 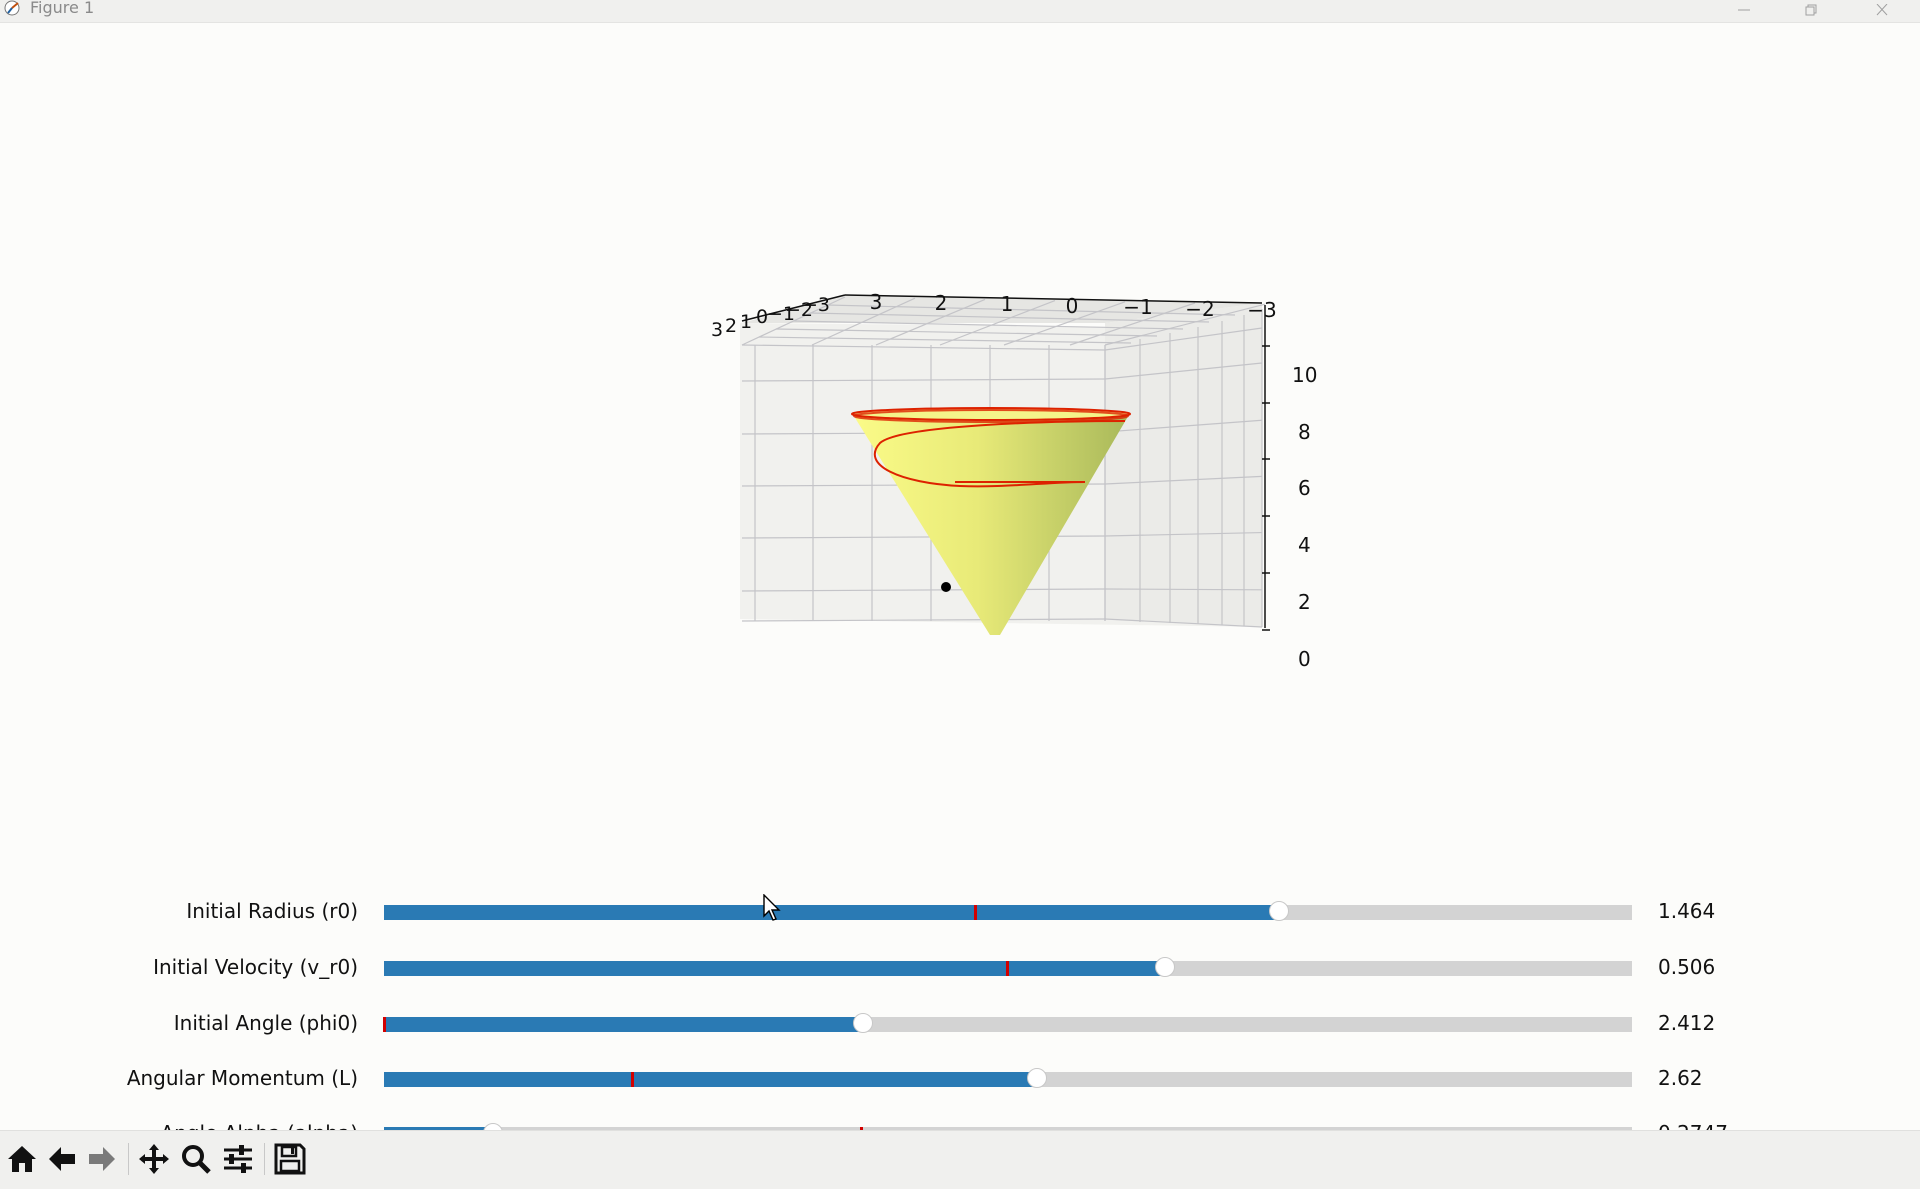 I want to click on x-tick-label: 0, so click(x=1072, y=306).